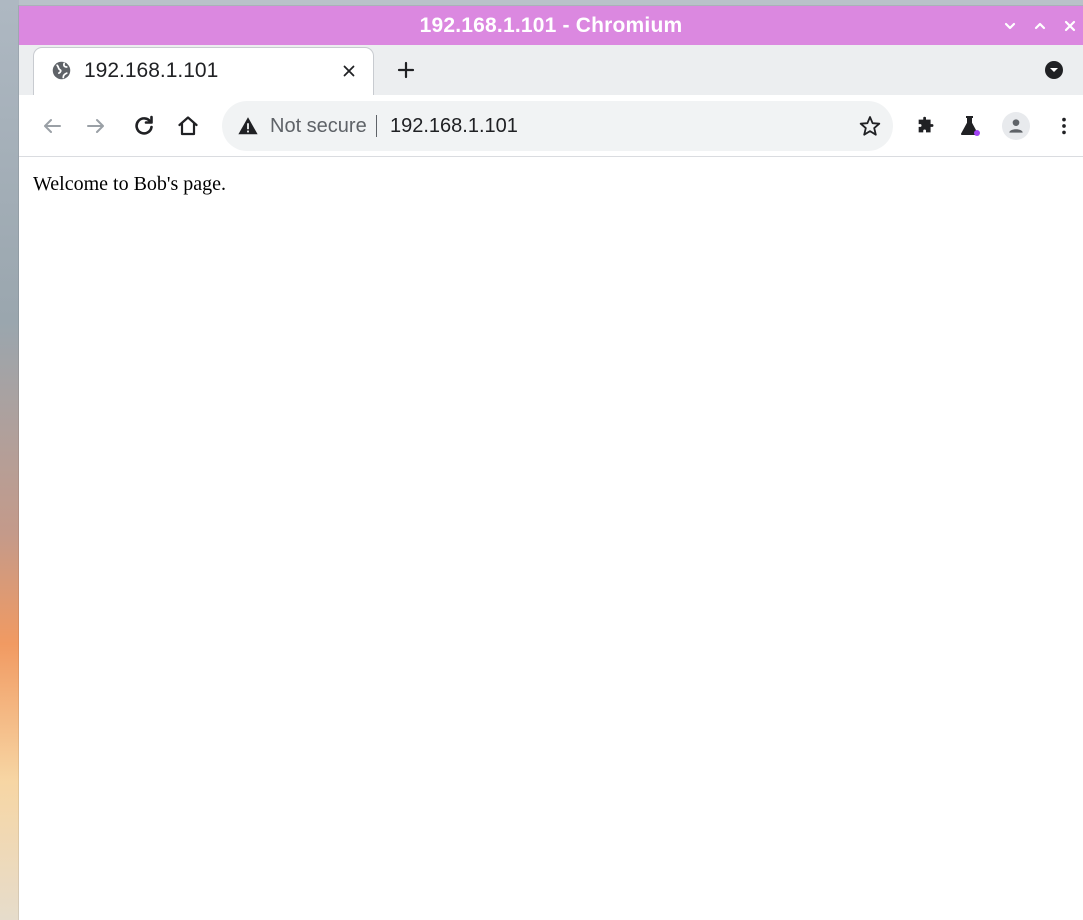  I want to click on extensions-button, so click(926, 126).